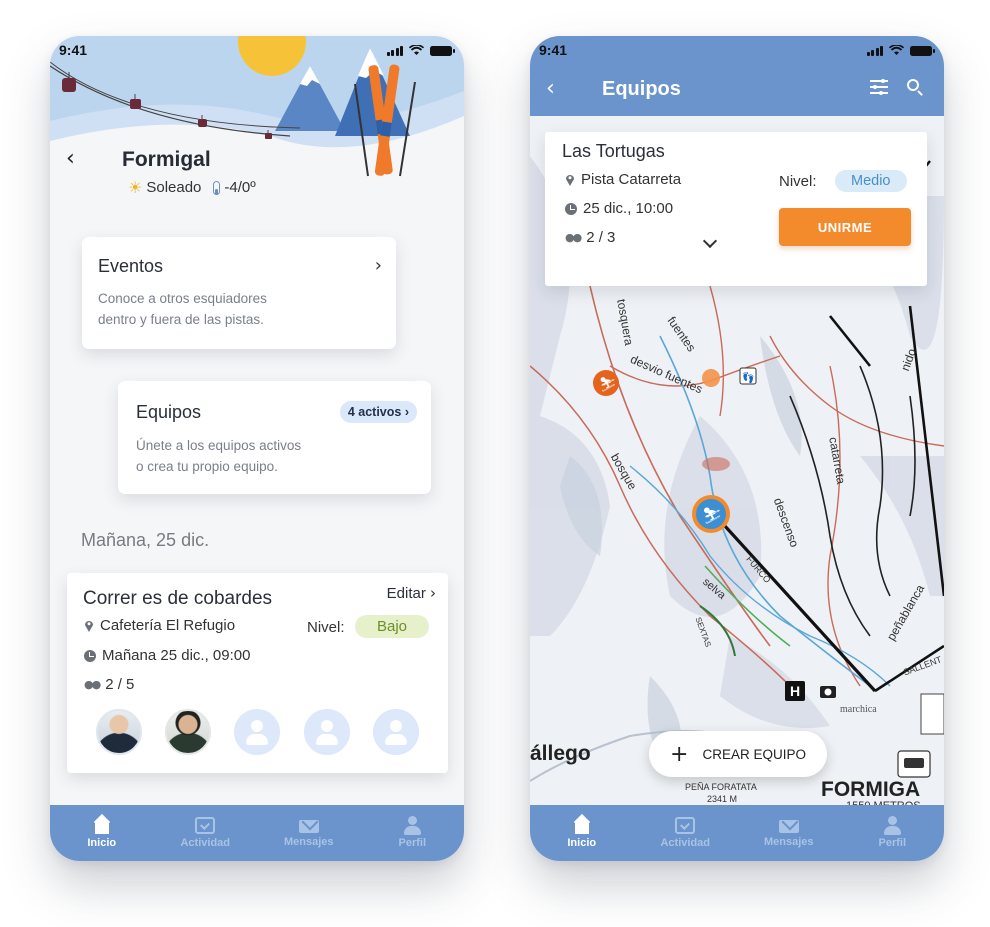 The image size is (990, 927). I want to click on map-label-pena-altitude: 2341 M, so click(722, 799).